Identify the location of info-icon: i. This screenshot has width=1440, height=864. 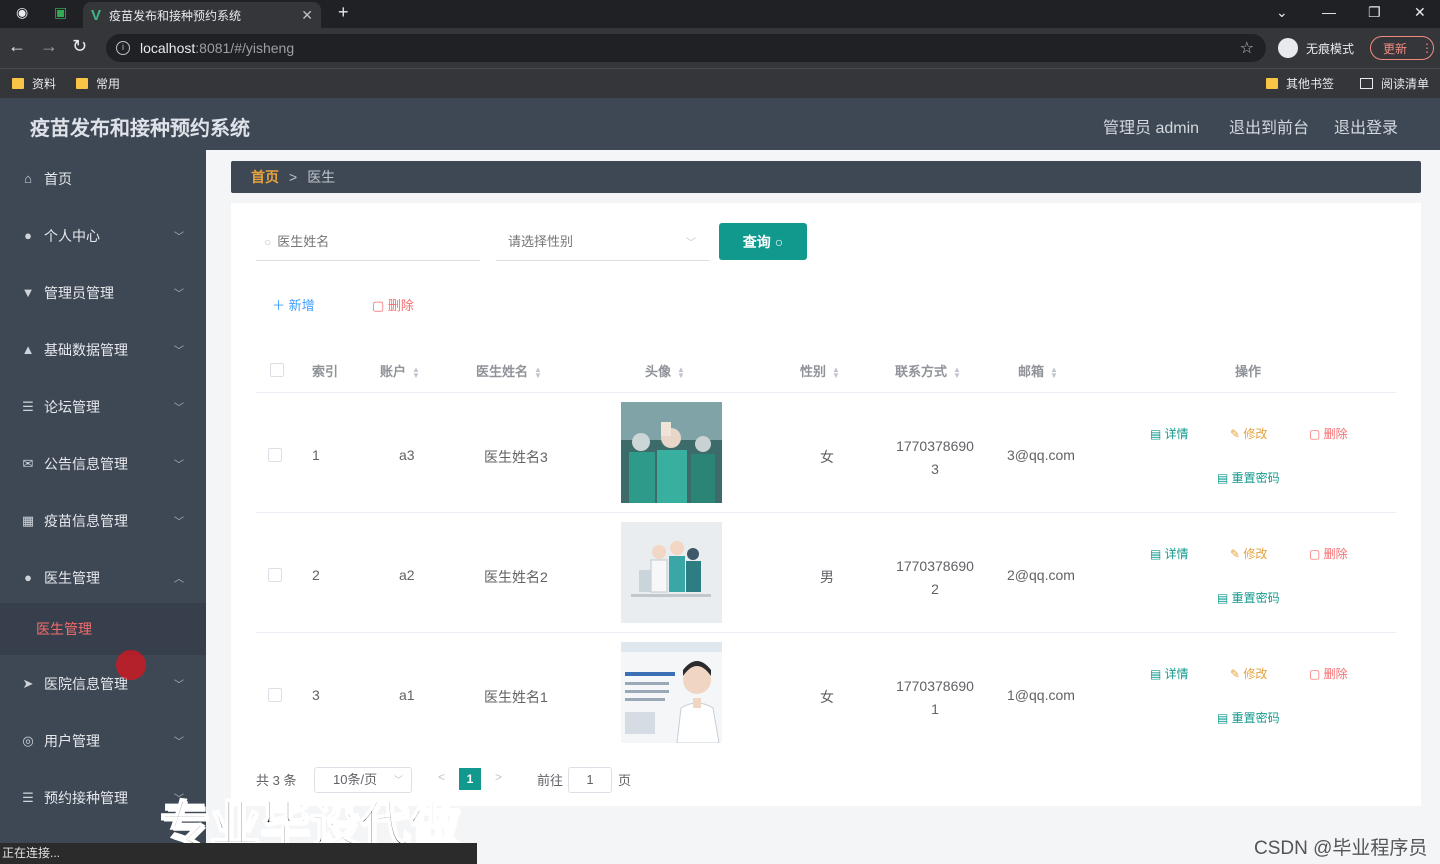
(123, 48).